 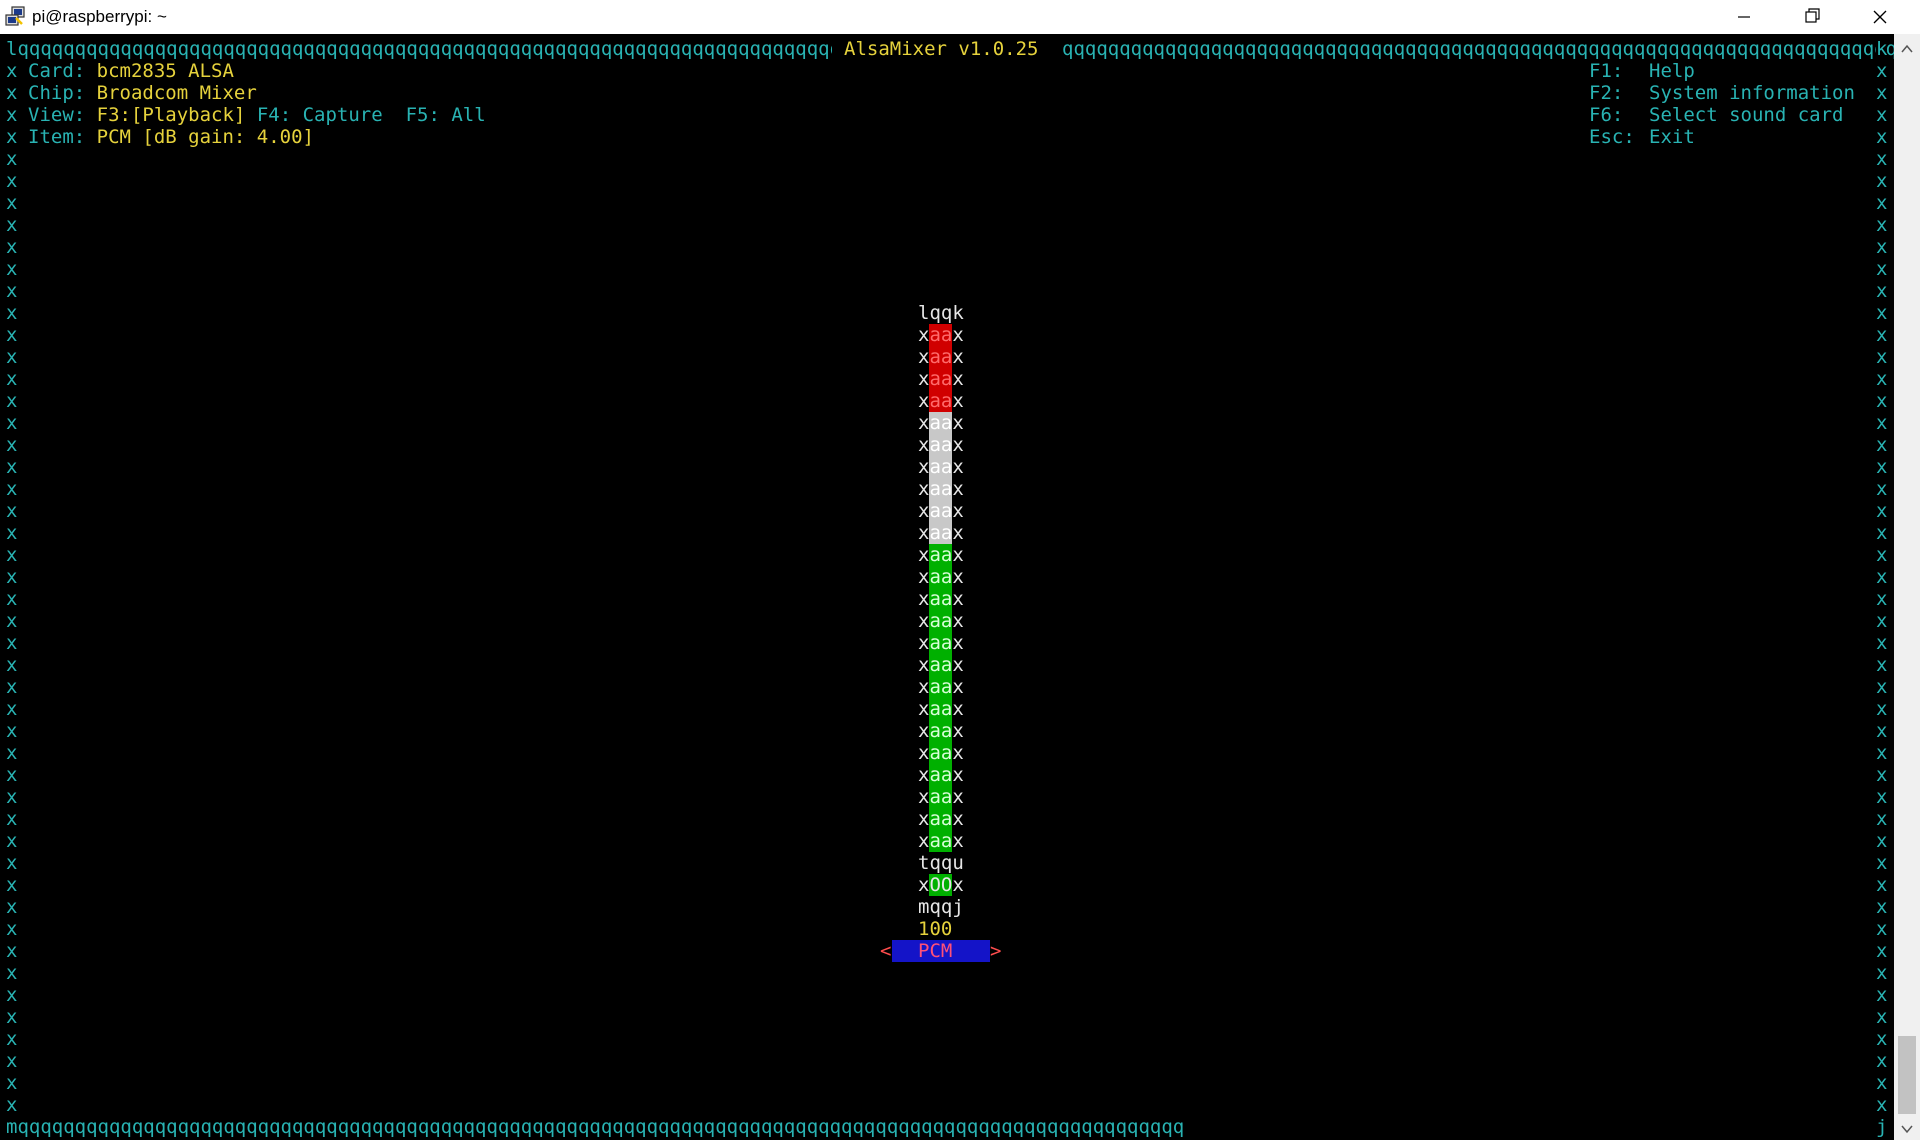 I want to click on mute-toggle: OO, so click(x=941, y=885).